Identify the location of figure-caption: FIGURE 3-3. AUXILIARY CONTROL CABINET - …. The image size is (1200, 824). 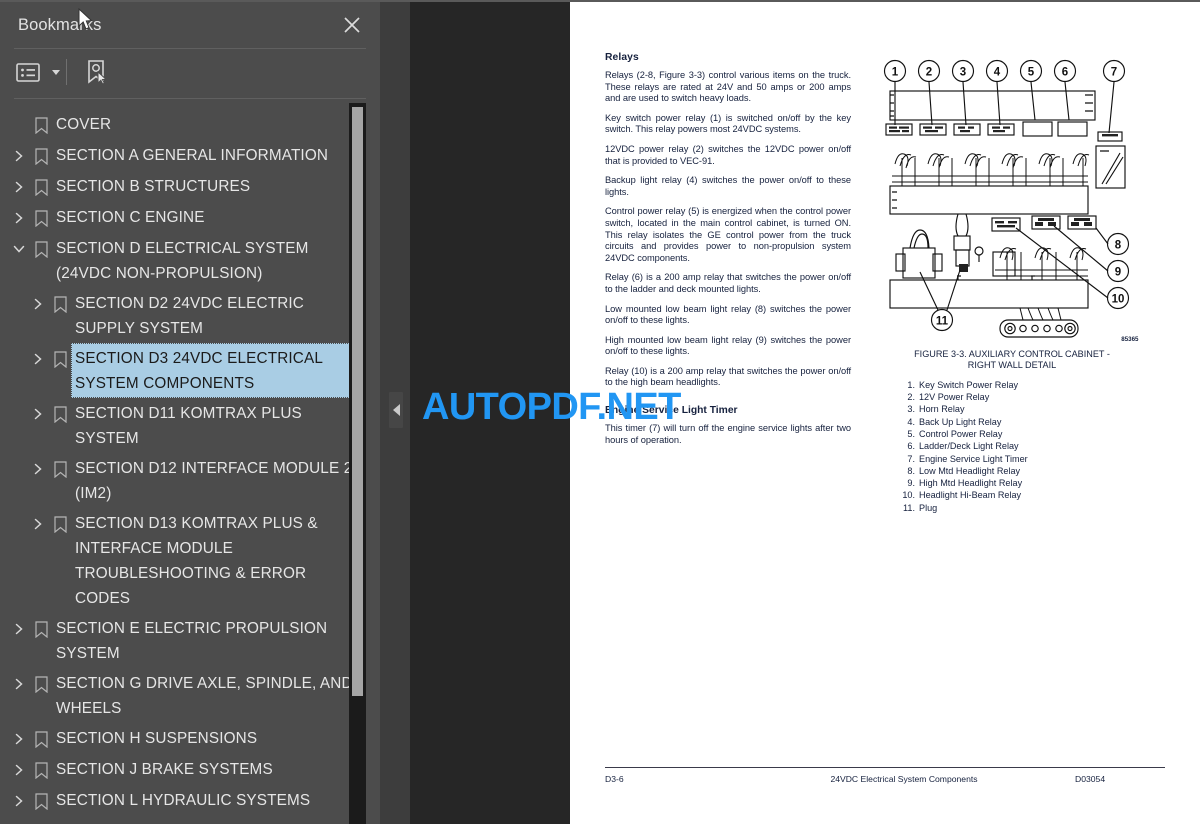
(1012, 360).